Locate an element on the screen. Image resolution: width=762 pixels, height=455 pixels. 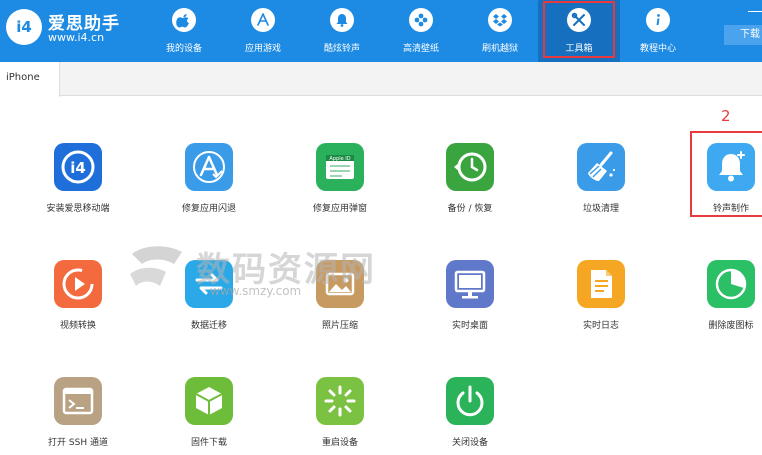
tool-shutdown-device: 关闭设备 is located at coordinates (470, 416).